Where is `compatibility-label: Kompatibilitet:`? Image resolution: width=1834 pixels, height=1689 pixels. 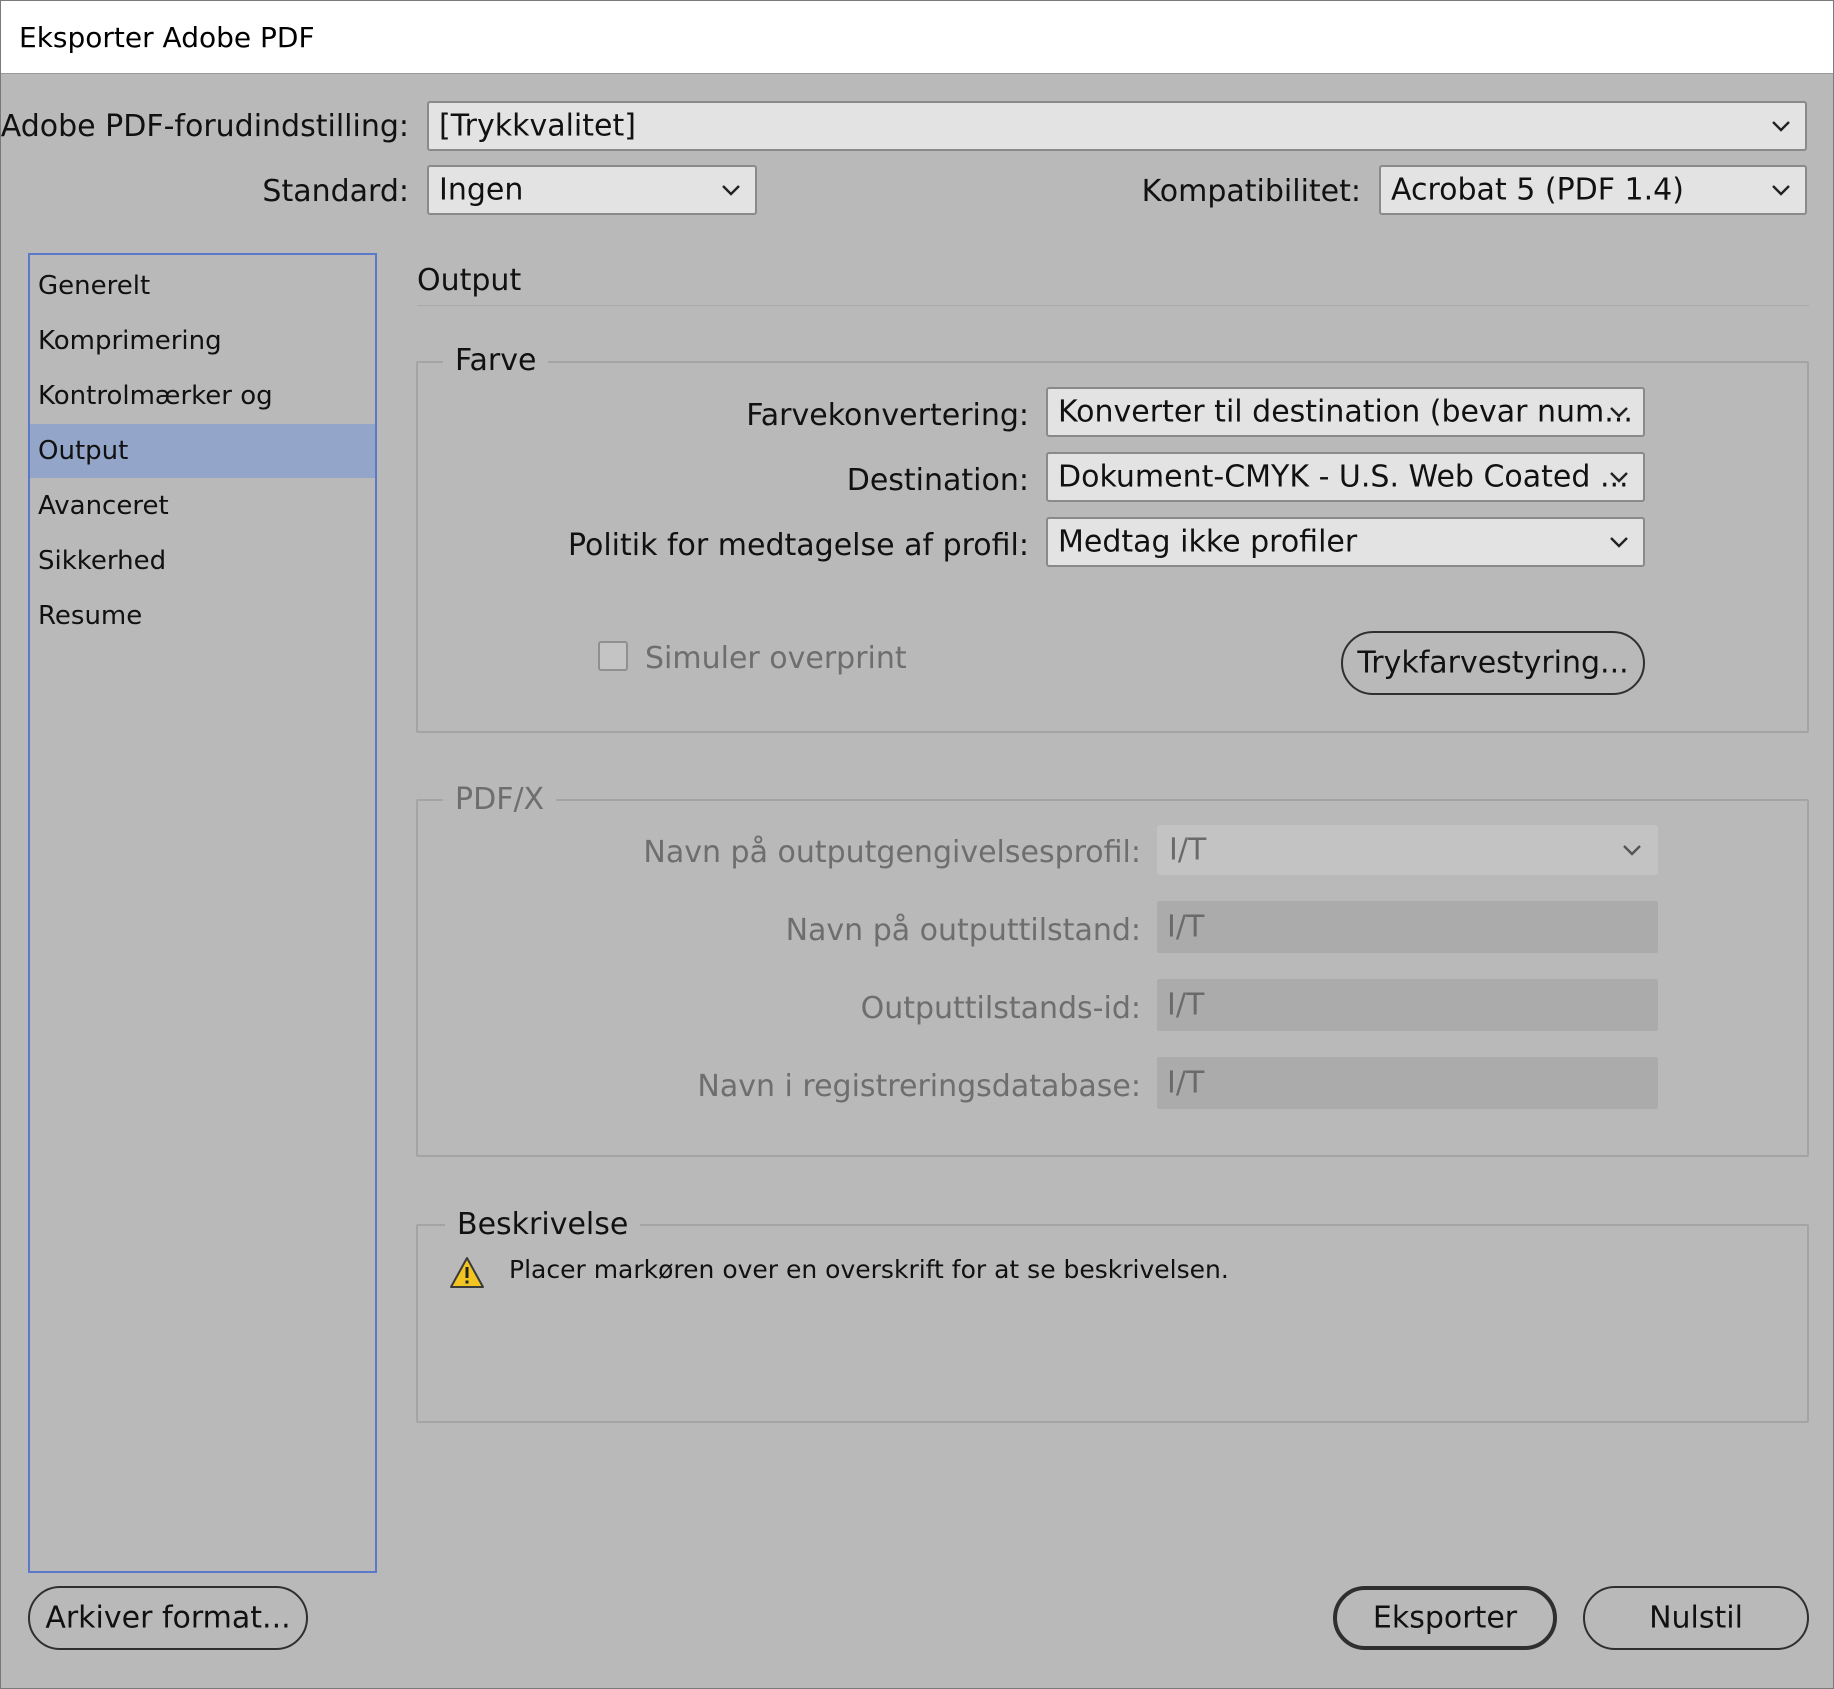
compatibility-label: Kompatibilitet: is located at coordinates (1251, 191).